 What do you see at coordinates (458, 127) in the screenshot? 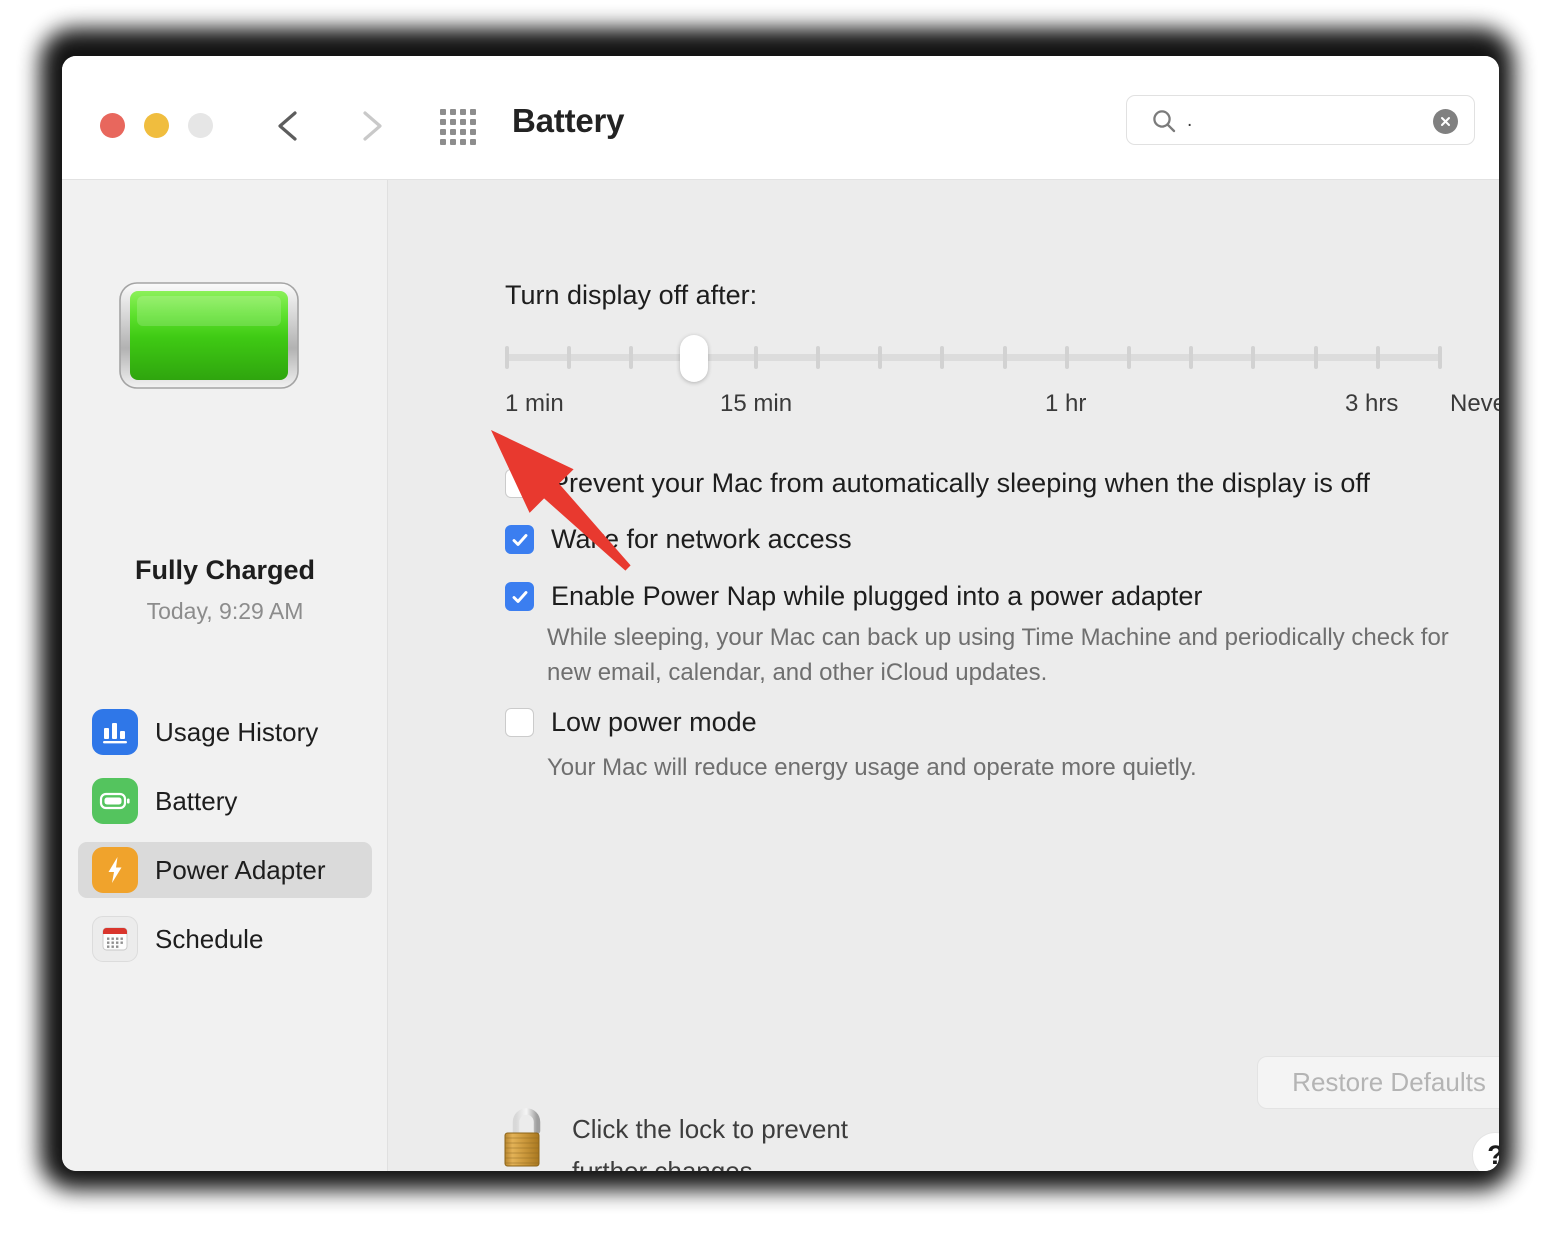
I see `show-all-grid-icon` at bounding box center [458, 127].